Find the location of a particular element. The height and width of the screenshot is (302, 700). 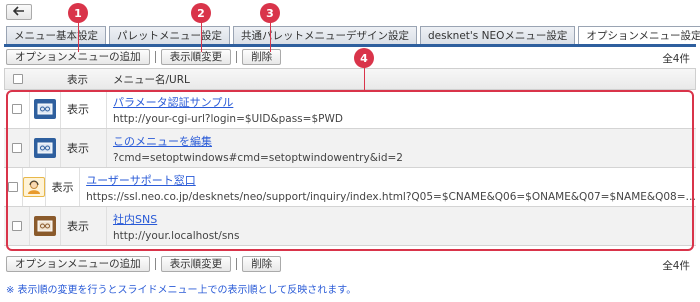

annotation-marker: 3 is located at coordinates (270, 13).